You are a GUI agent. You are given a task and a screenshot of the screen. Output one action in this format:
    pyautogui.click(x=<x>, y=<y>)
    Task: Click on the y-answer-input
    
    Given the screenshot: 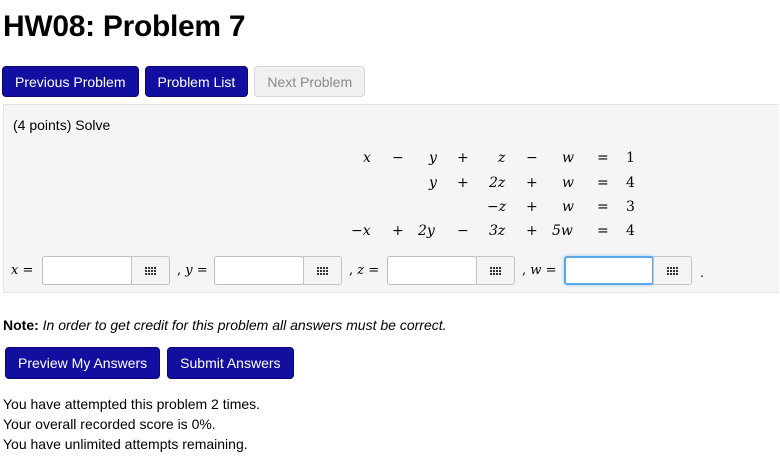 What is the action you would take?
    pyautogui.click(x=259, y=270)
    